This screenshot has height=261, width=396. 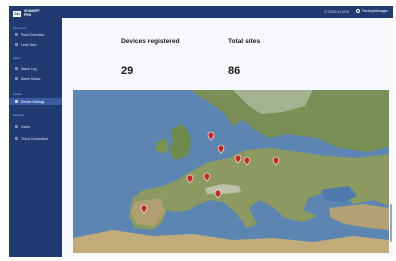 I want to click on sidebar-item-plant-overview: Plant Overview, so click(x=35, y=34).